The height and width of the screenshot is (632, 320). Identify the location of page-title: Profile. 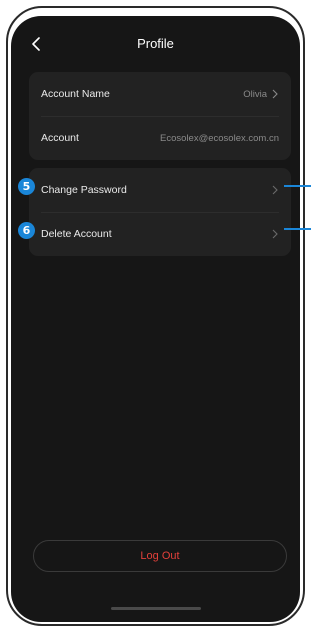
(155, 43).